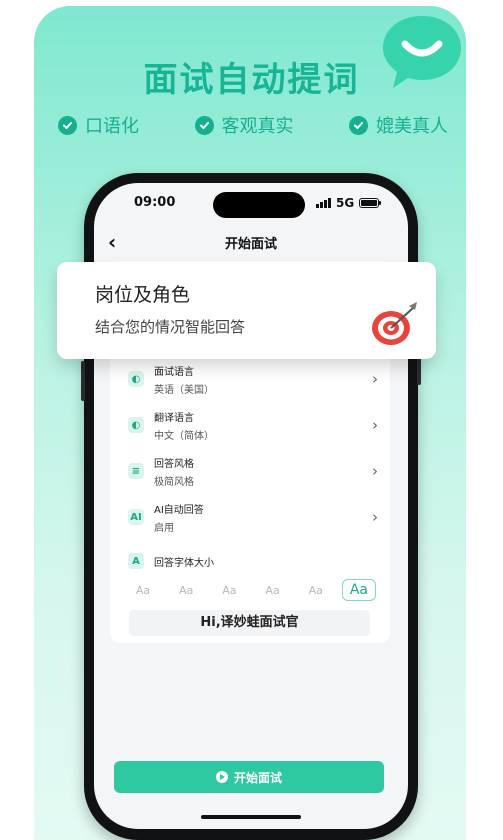 The width and height of the screenshot is (503, 840). What do you see at coordinates (174, 464) in the screenshot?
I see `row-title: 回答风格` at bounding box center [174, 464].